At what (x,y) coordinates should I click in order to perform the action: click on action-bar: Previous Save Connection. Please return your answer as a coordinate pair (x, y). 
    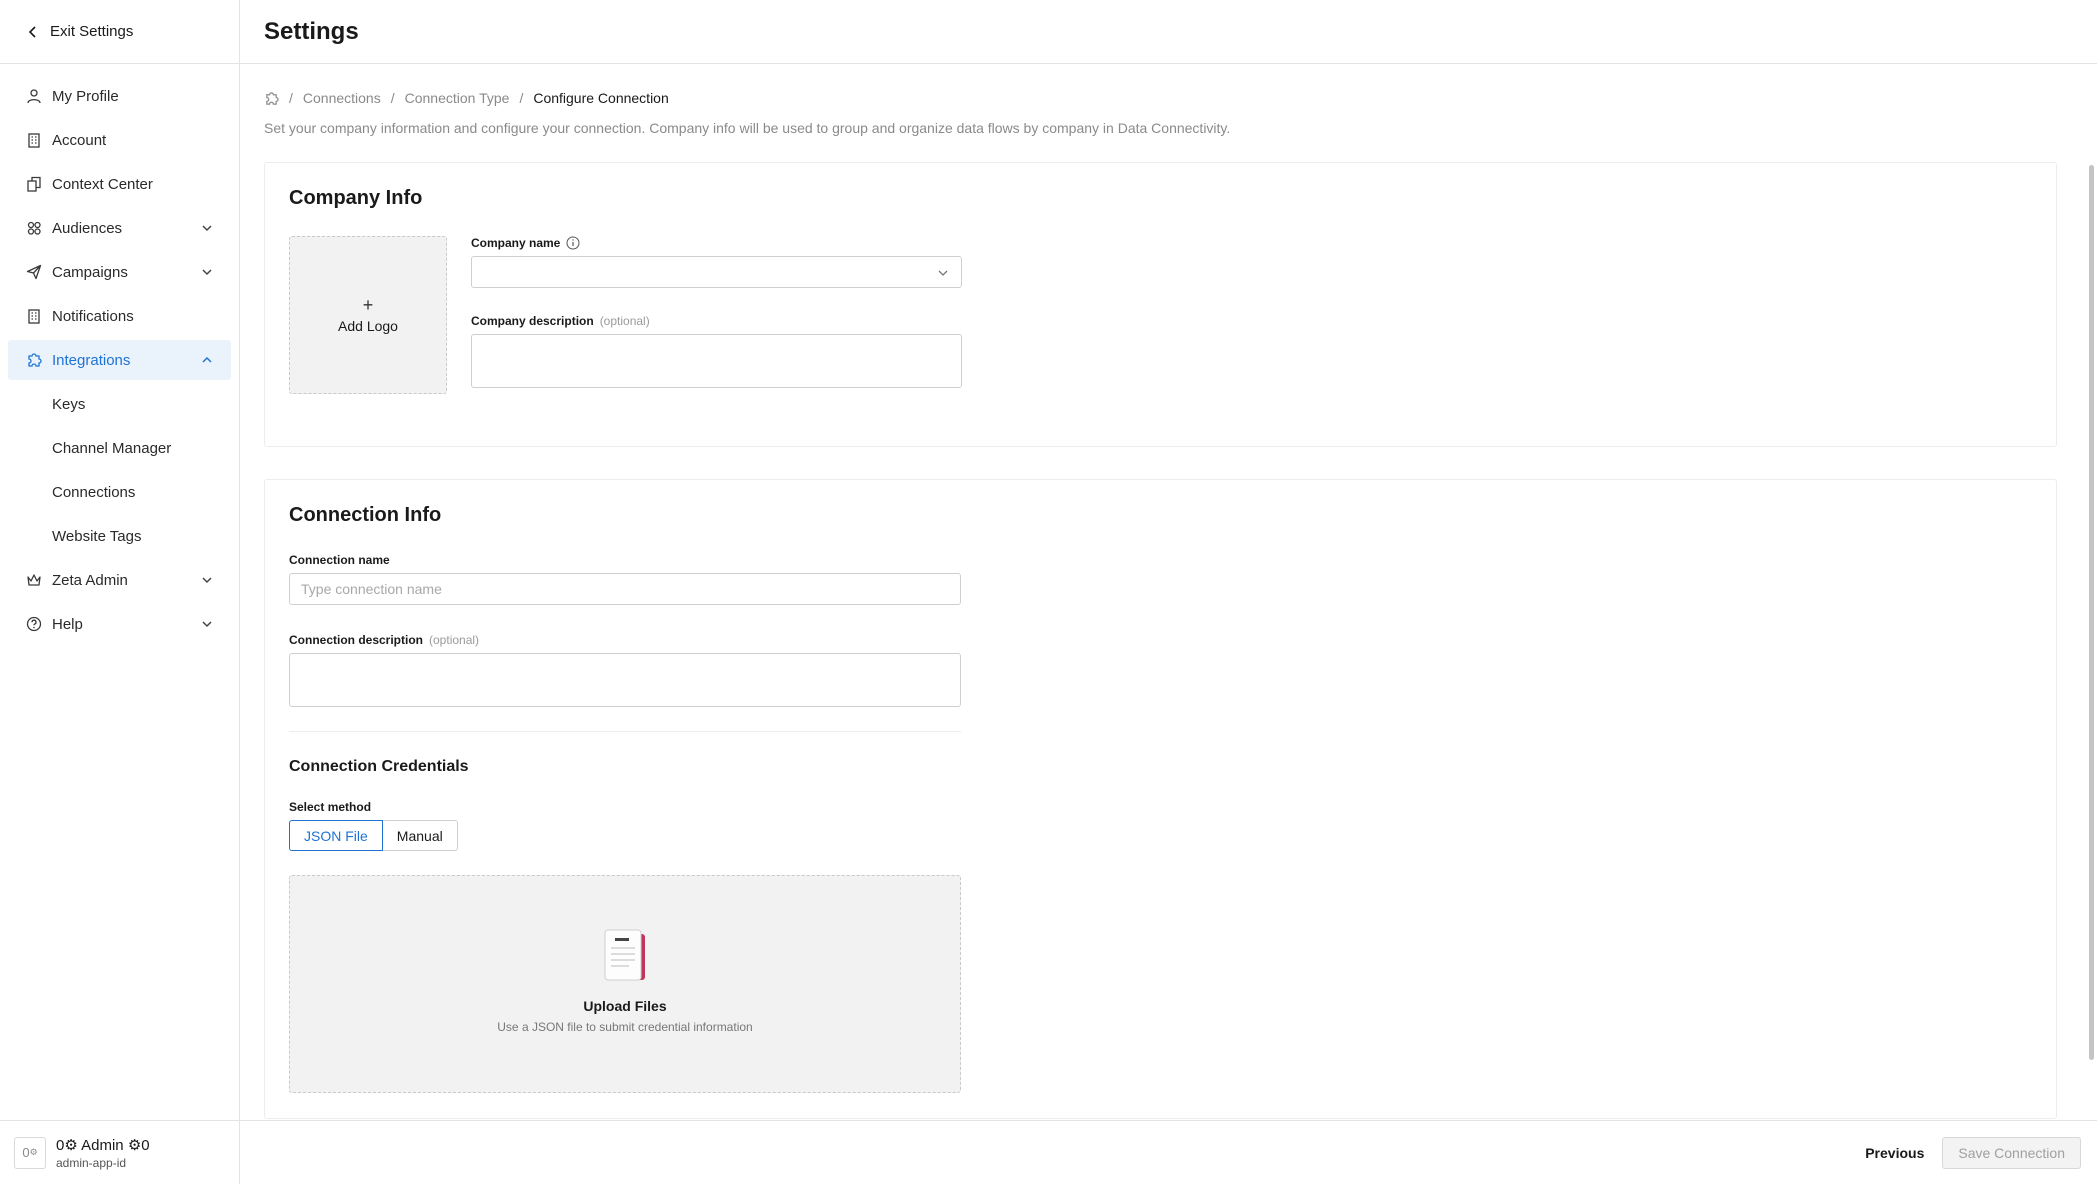
    Looking at the image, I should click on (1168, 1152).